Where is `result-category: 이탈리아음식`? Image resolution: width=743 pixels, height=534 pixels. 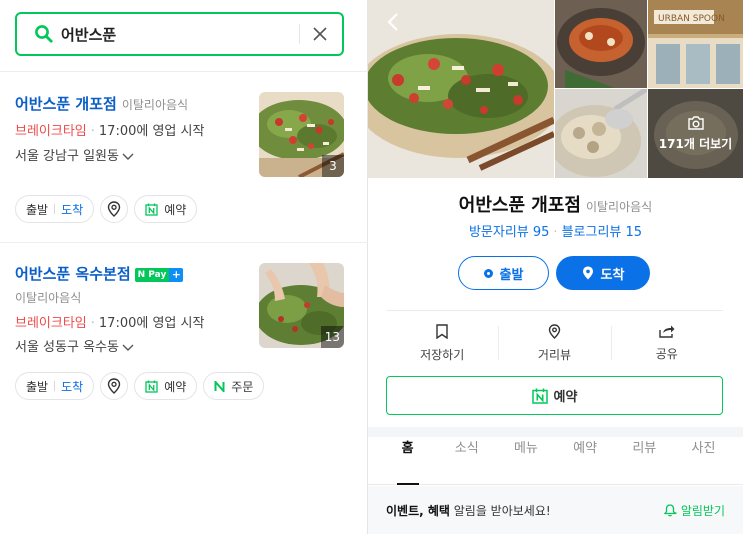 result-category: 이탈리아음식 is located at coordinates (155, 105).